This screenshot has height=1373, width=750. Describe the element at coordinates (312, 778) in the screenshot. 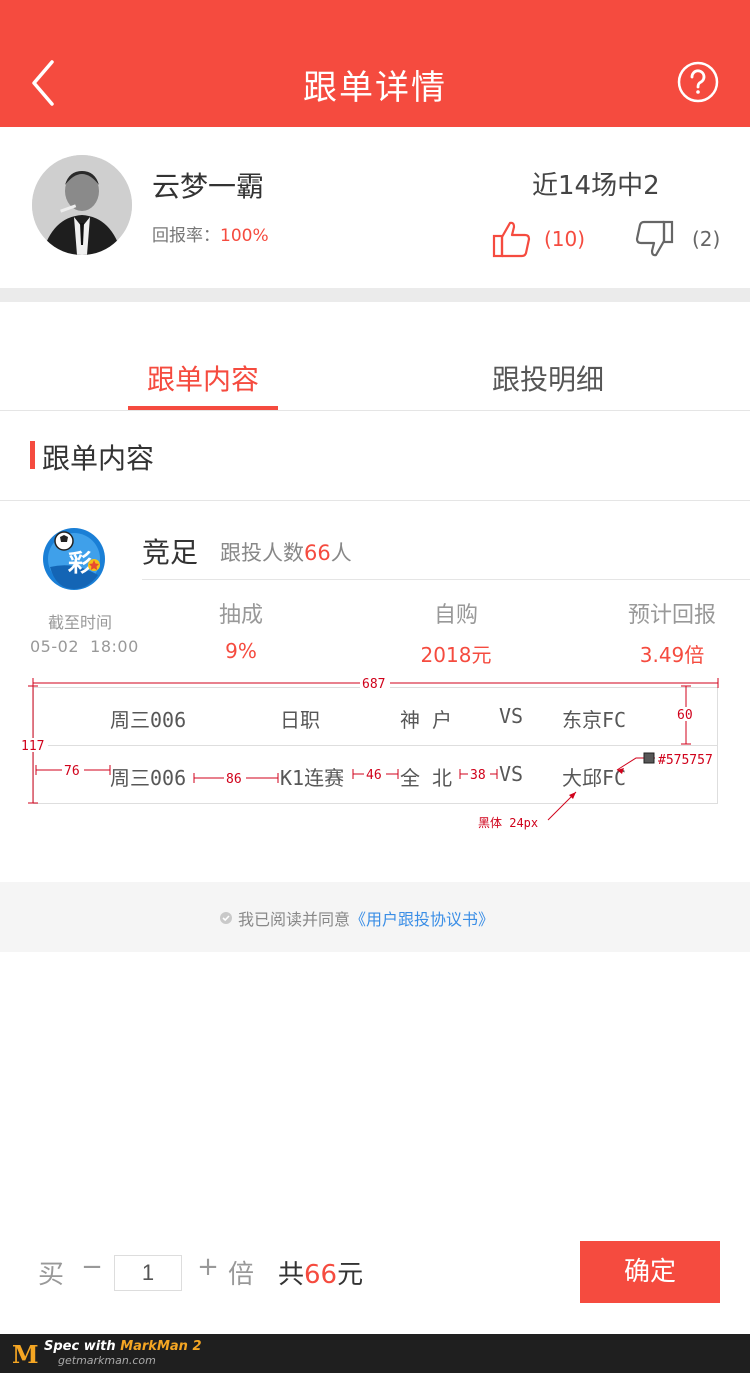

I see `match-league: K1连赛` at that location.